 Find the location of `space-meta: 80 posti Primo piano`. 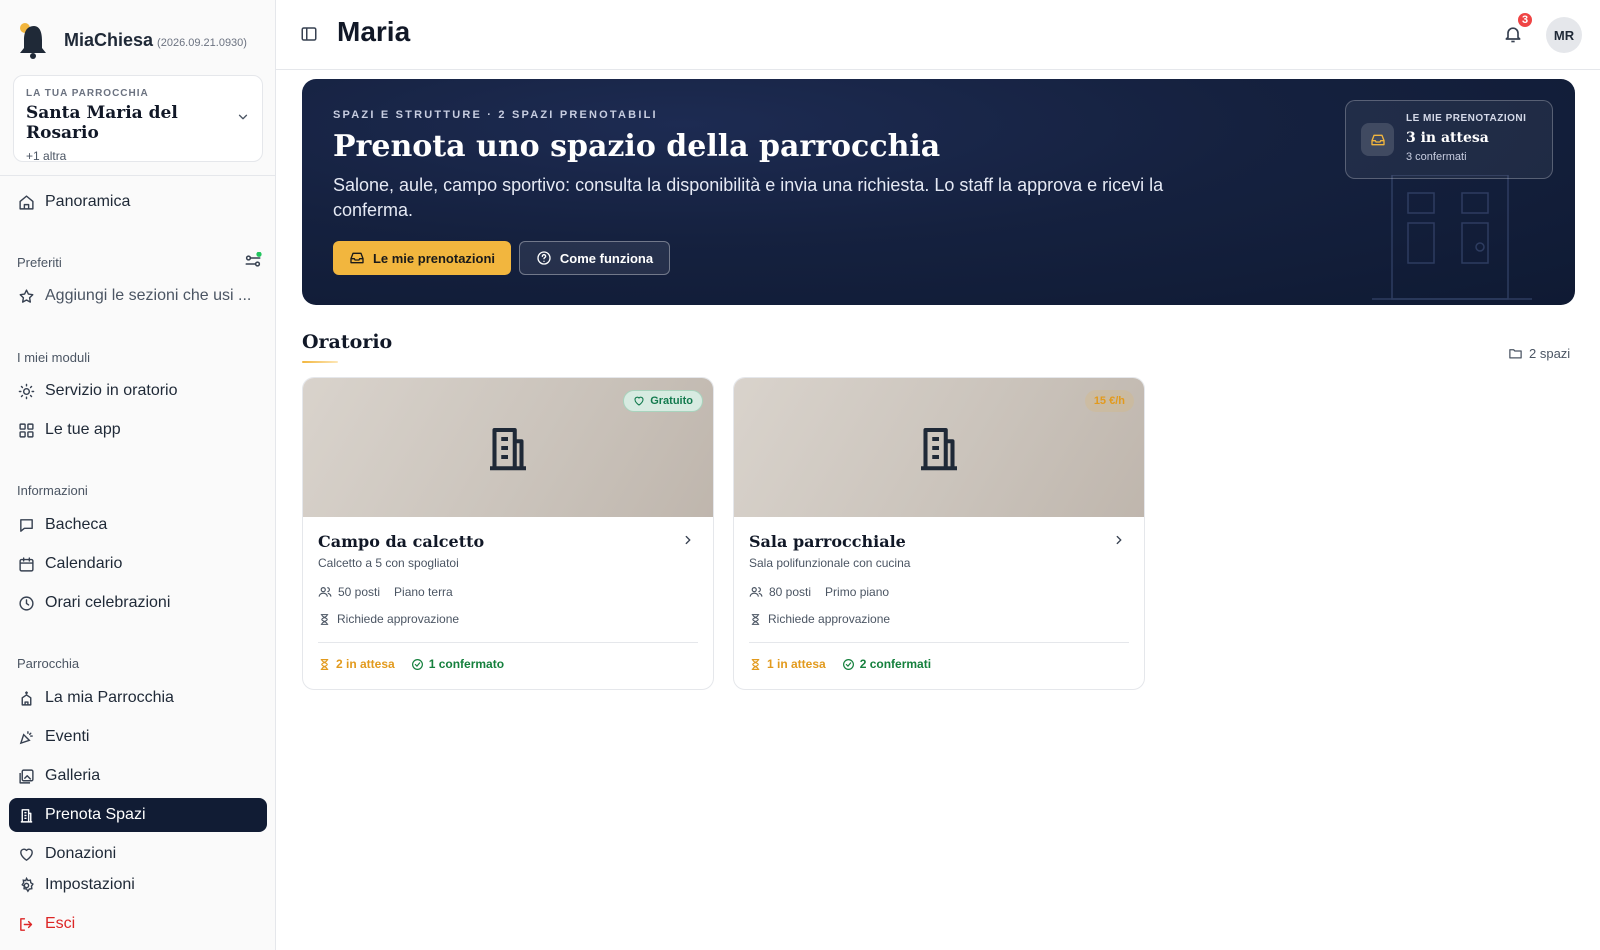

space-meta: 80 posti Primo piano is located at coordinates (819, 592).